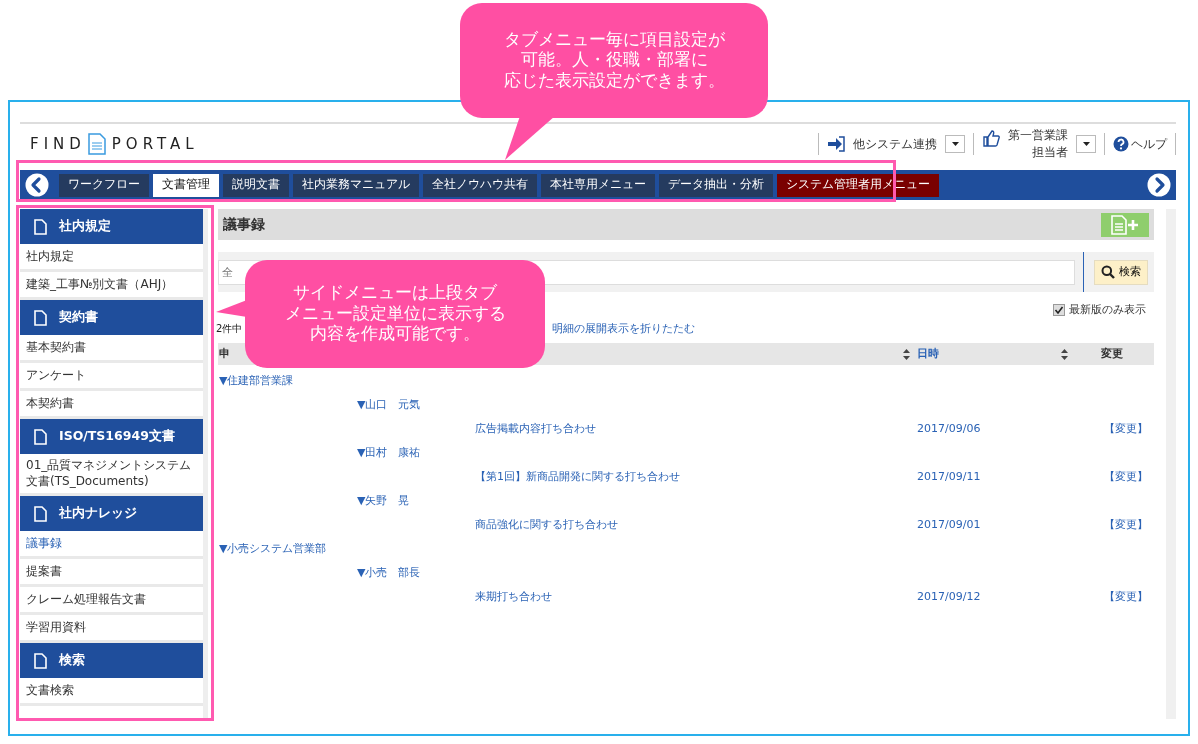 The image size is (1198, 744). What do you see at coordinates (389, 404) in the screenshot?
I see `reporter-link: ▼山口 元気` at bounding box center [389, 404].